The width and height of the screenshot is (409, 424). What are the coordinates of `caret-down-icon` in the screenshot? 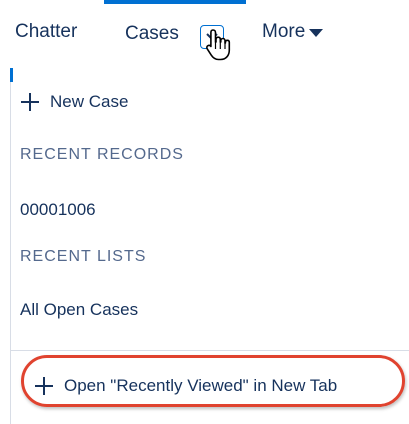 It's located at (316, 33).